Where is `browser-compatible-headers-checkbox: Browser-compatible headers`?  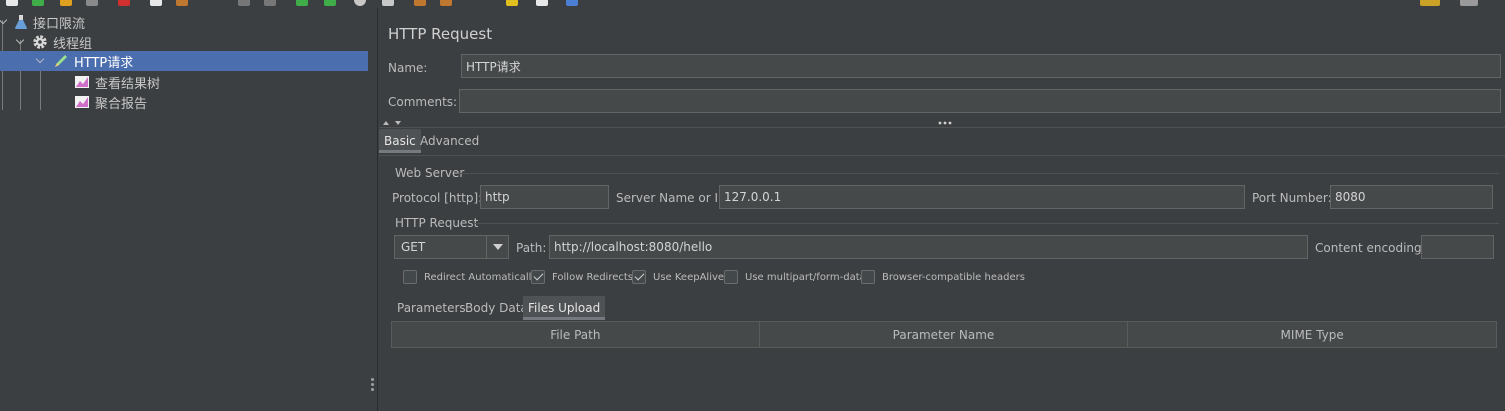
browser-compatible-headers-checkbox: Browser-compatible headers is located at coordinates (943, 277).